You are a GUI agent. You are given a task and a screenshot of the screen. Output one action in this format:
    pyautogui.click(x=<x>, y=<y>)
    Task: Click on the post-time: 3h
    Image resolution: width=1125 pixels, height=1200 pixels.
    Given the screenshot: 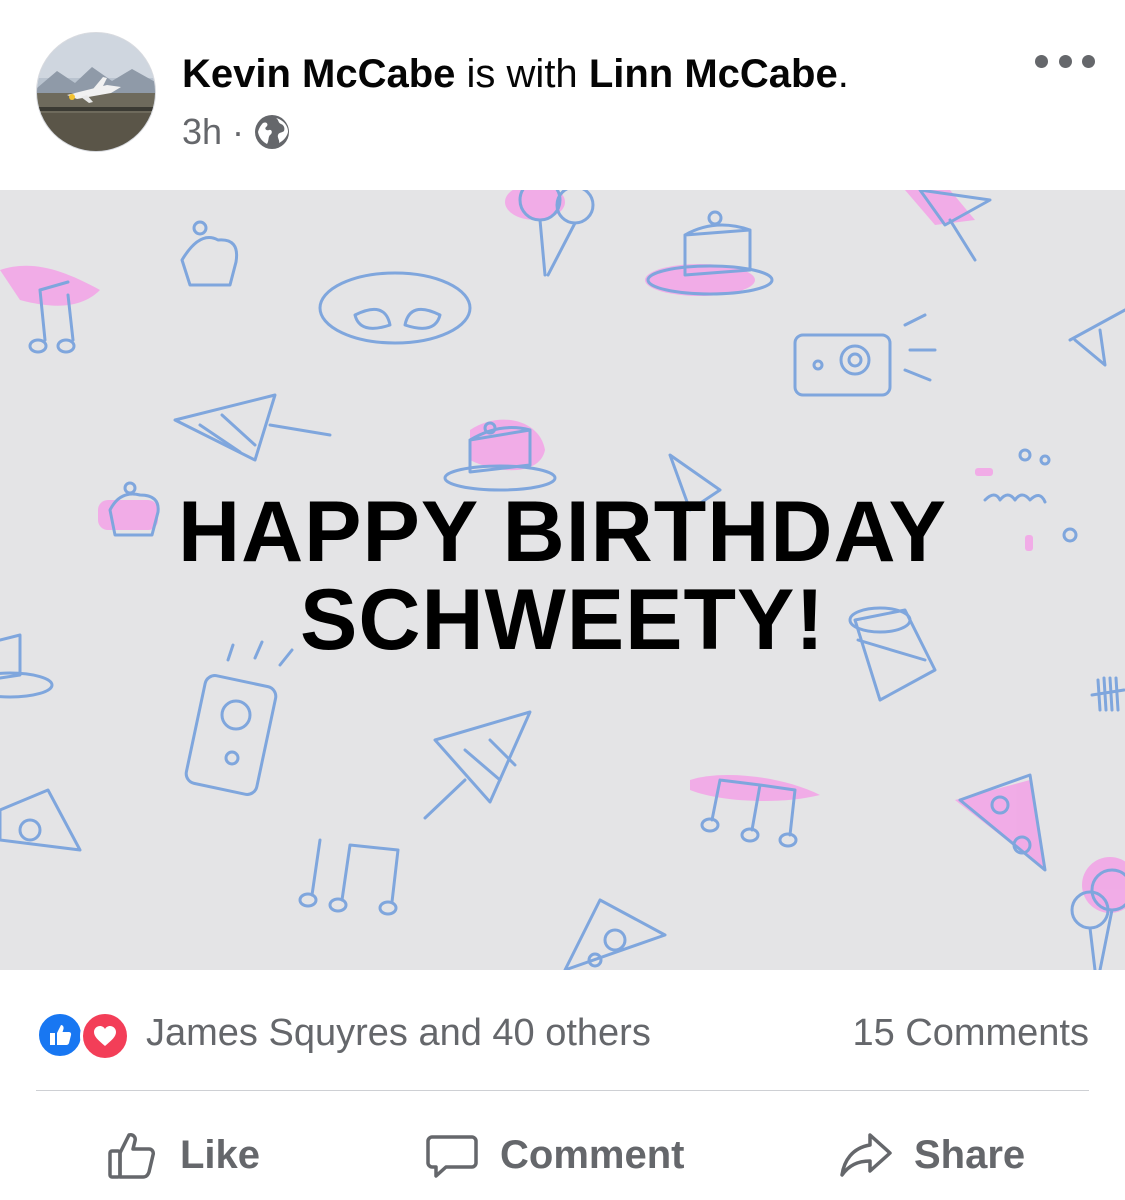 What is the action you would take?
    pyautogui.click(x=202, y=132)
    